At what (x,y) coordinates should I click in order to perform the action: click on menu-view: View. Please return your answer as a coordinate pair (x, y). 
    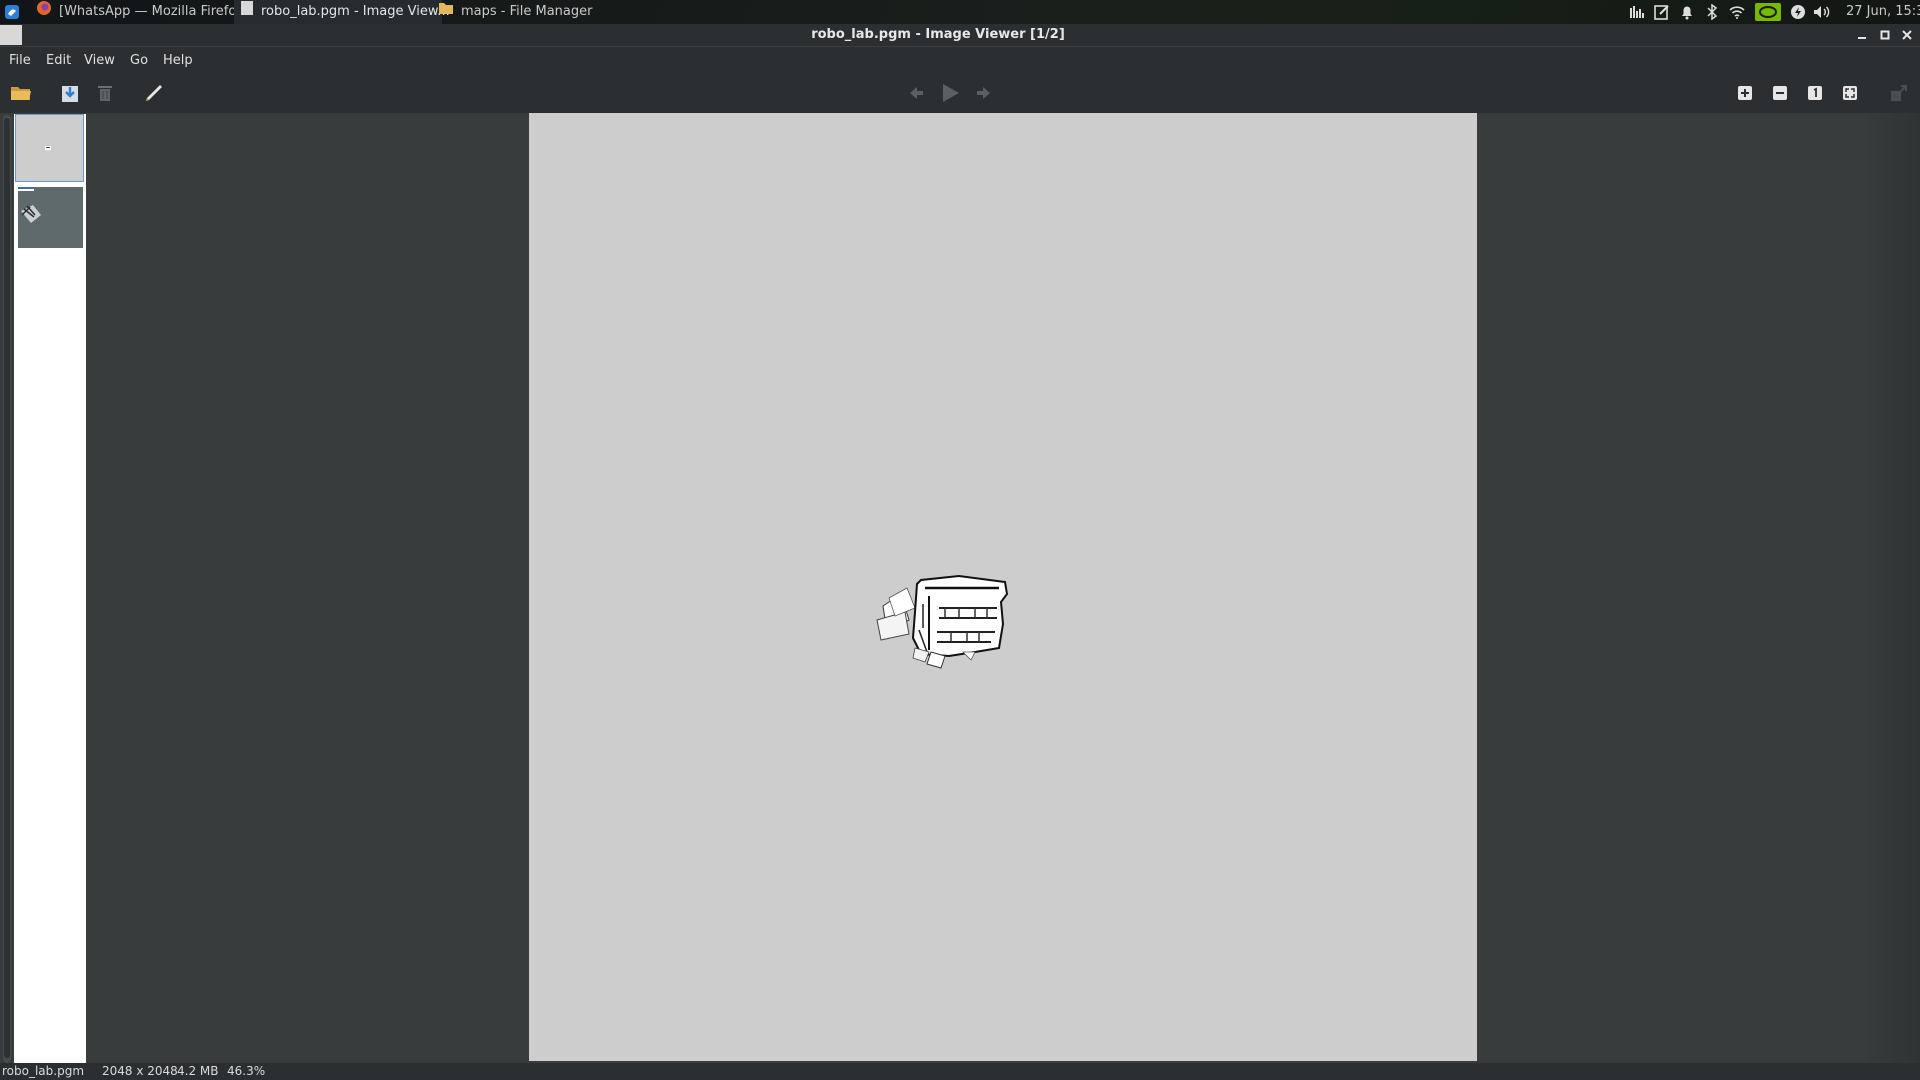
    Looking at the image, I should click on (99, 60).